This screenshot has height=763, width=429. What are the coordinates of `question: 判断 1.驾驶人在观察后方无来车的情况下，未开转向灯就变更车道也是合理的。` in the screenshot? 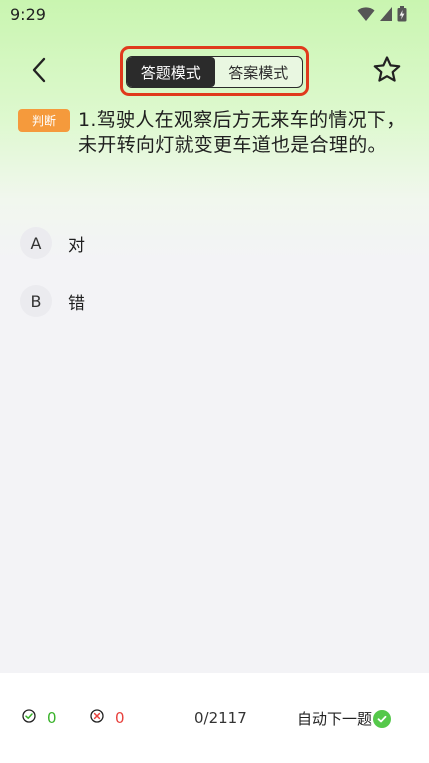 It's located at (218, 133).